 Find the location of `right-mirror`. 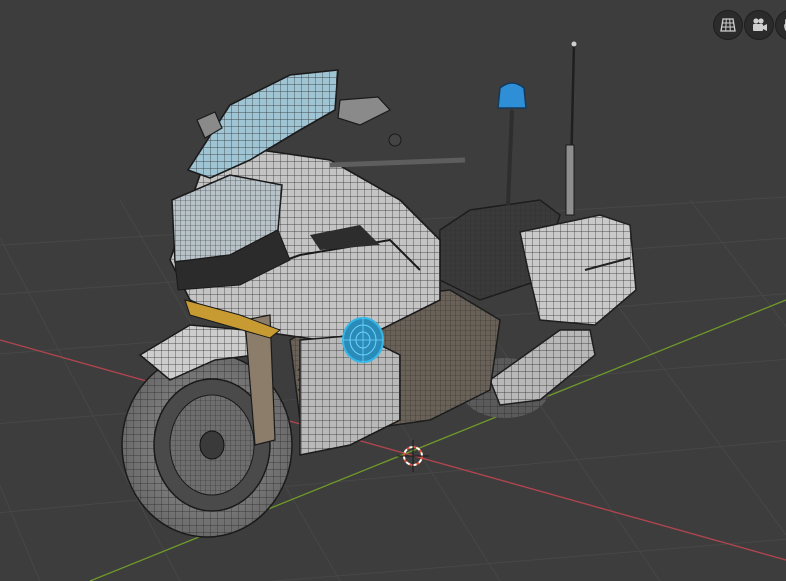

right-mirror is located at coordinates (364, 111).